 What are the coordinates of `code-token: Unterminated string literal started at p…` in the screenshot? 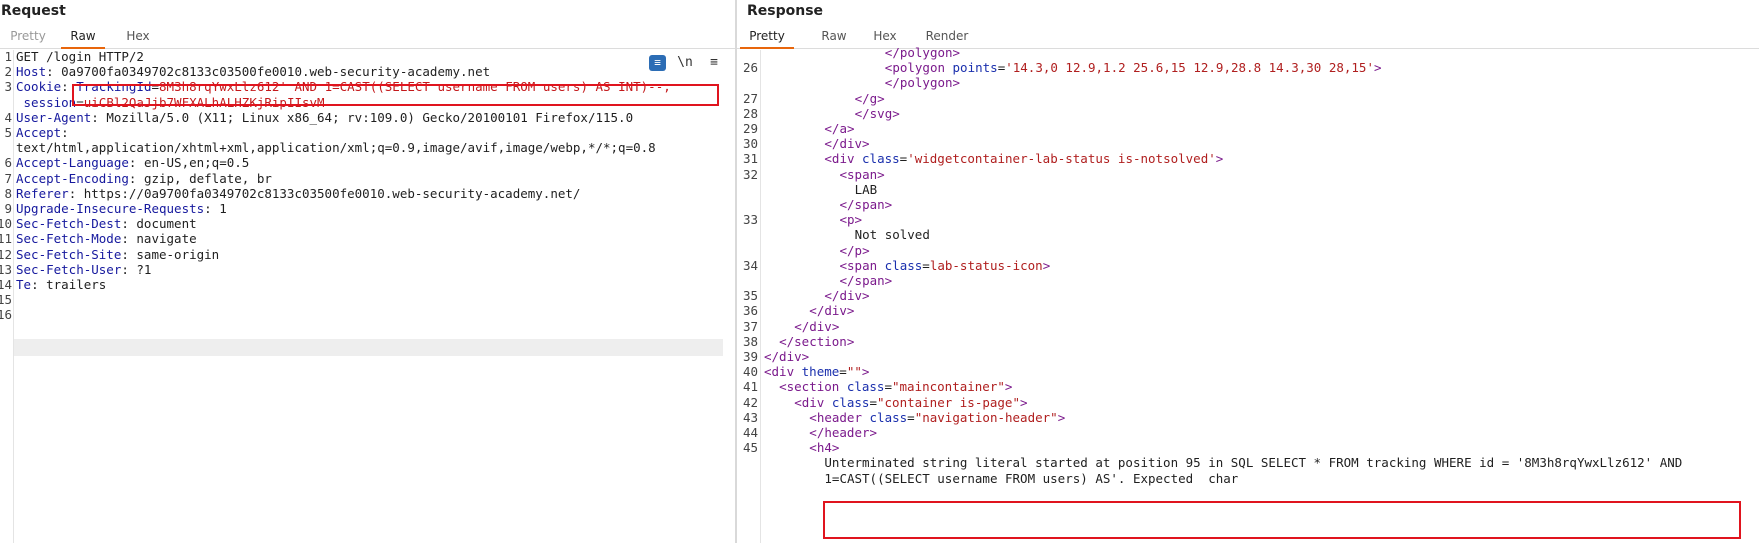 It's located at (1253, 463).